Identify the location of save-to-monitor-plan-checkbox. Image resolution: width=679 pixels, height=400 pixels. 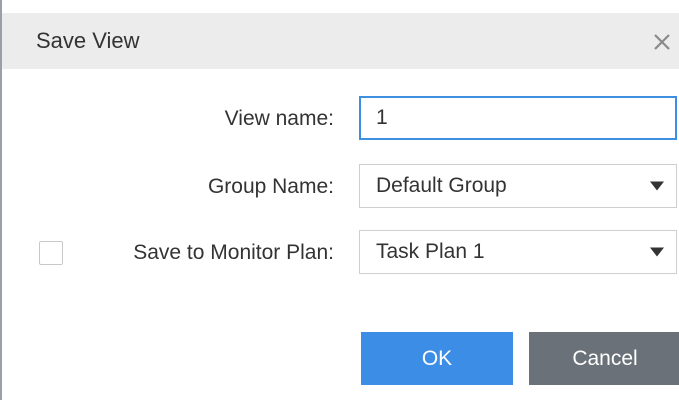
(51, 253).